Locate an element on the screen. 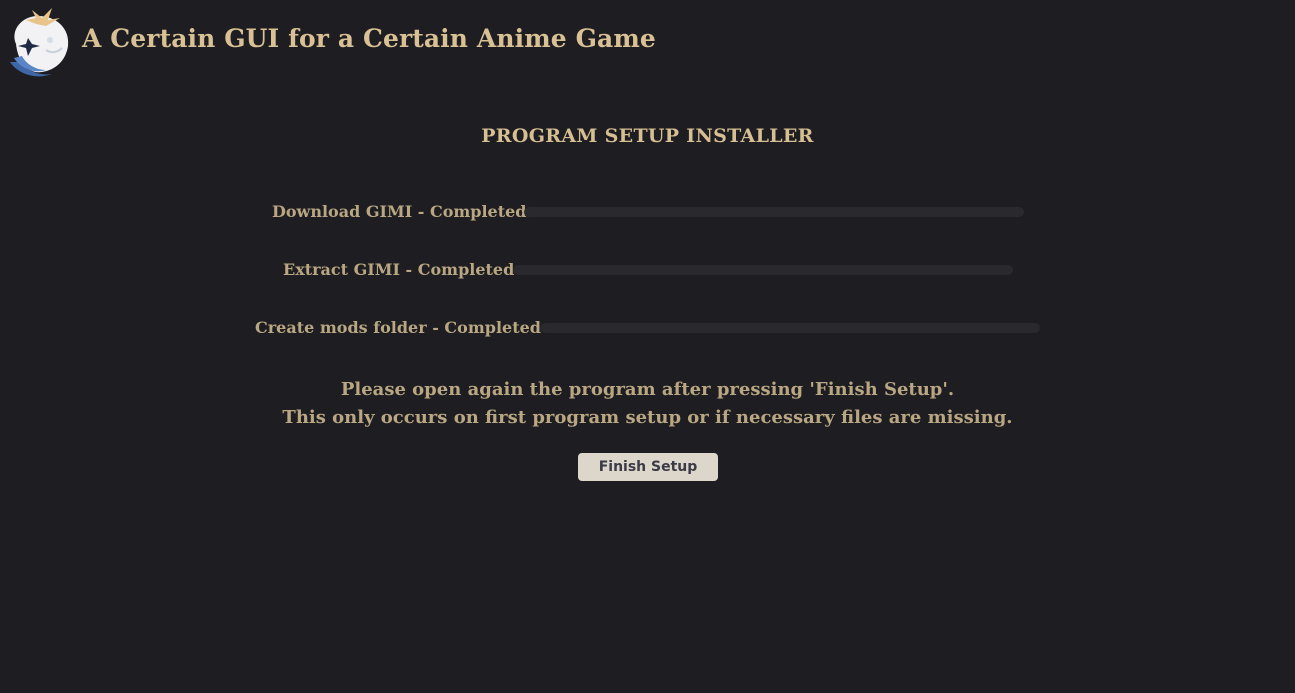 The height and width of the screenshot is (693, 1295). progress-bar-mods-folder is located at coordinates (790, 328).